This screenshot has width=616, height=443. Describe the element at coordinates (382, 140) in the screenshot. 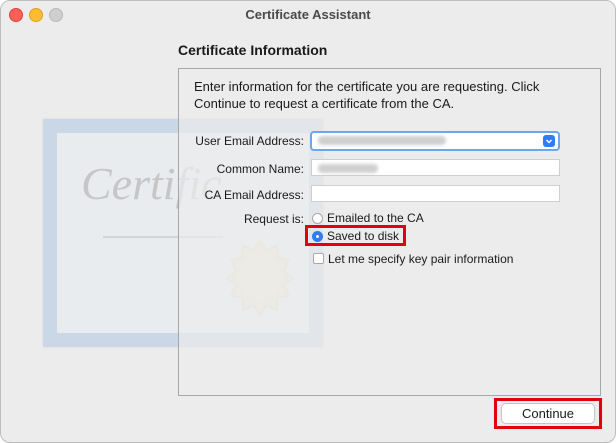

I see `redacted-email` at that location.